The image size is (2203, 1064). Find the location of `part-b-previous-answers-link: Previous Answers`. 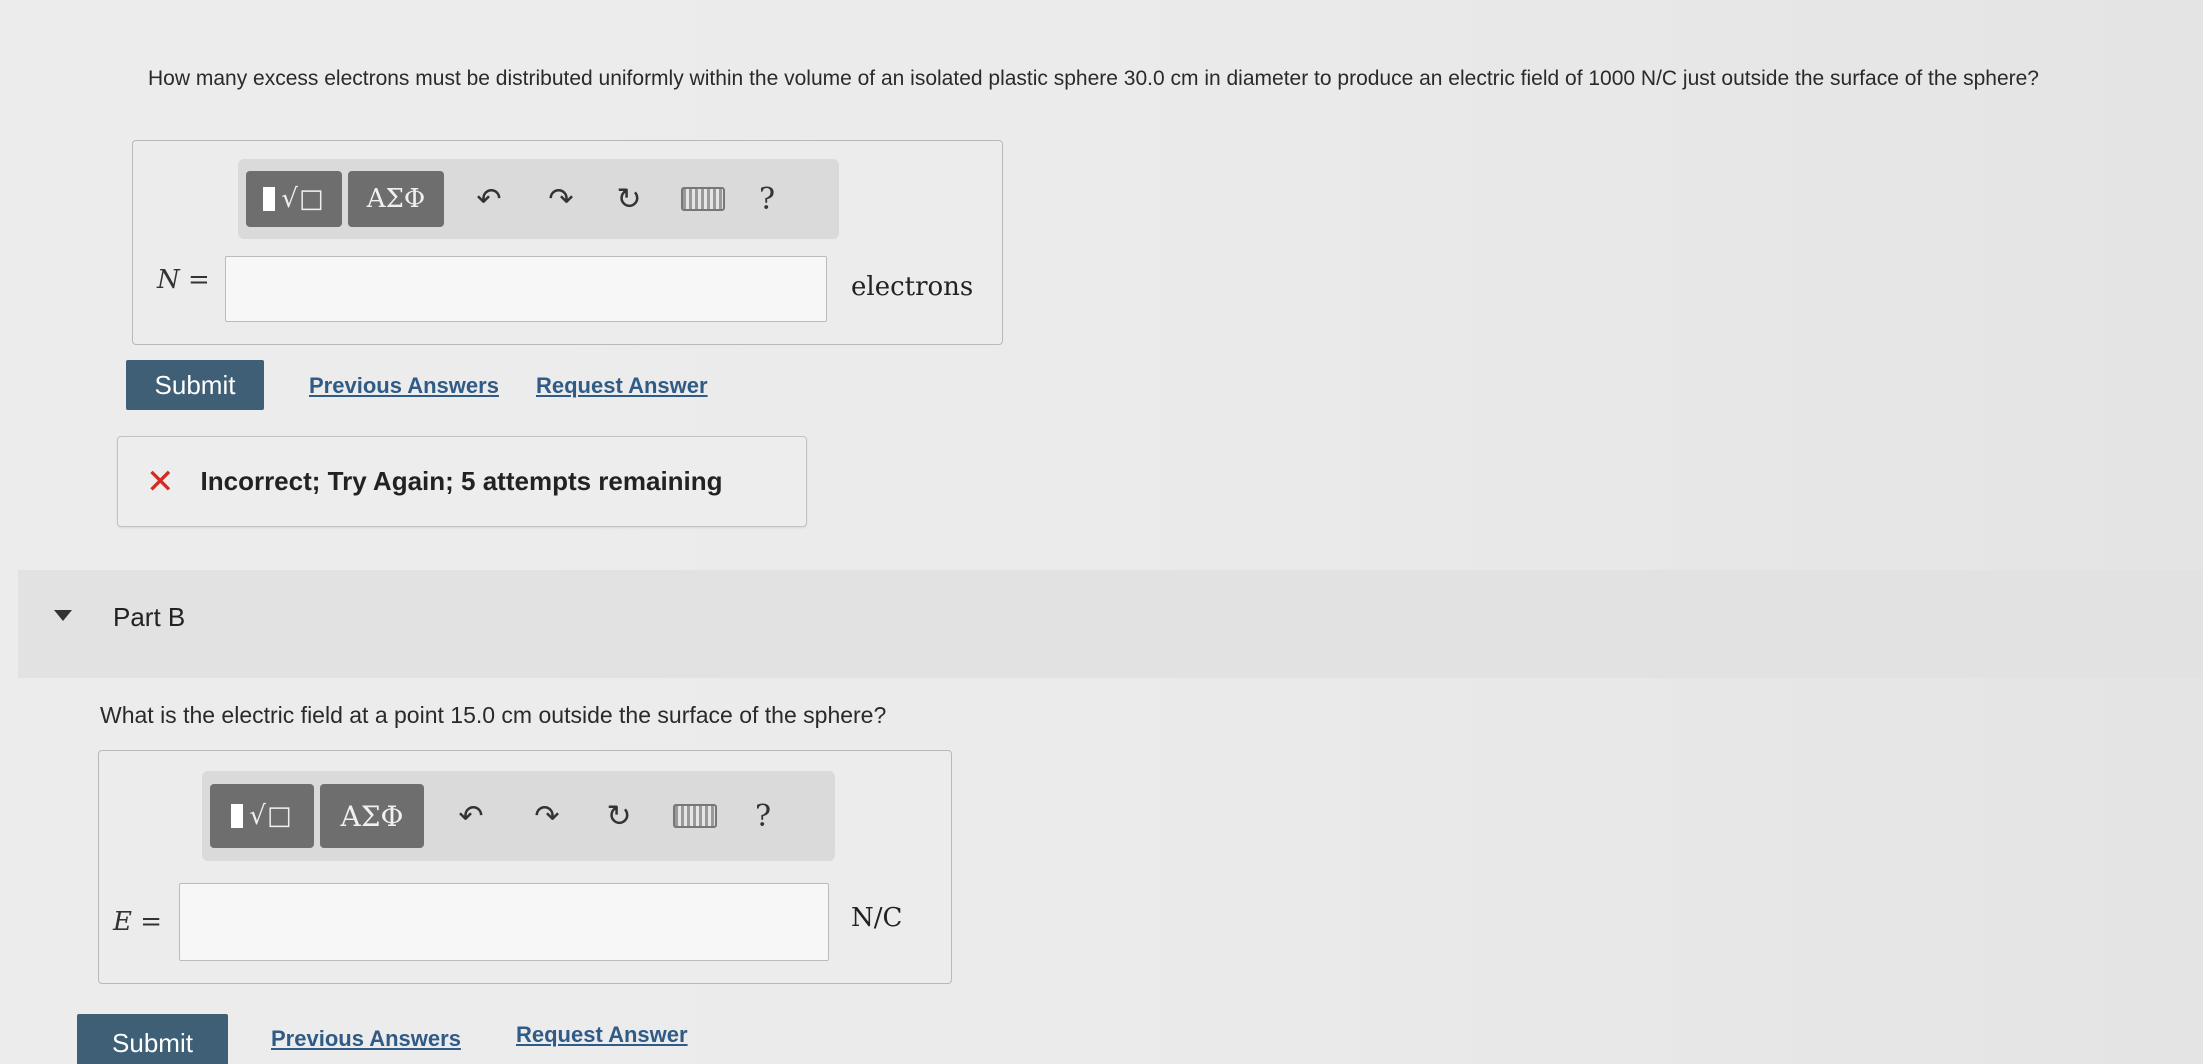

part-b-previous-answers-link: Previous Answers is located at coordinates (366, 1039).